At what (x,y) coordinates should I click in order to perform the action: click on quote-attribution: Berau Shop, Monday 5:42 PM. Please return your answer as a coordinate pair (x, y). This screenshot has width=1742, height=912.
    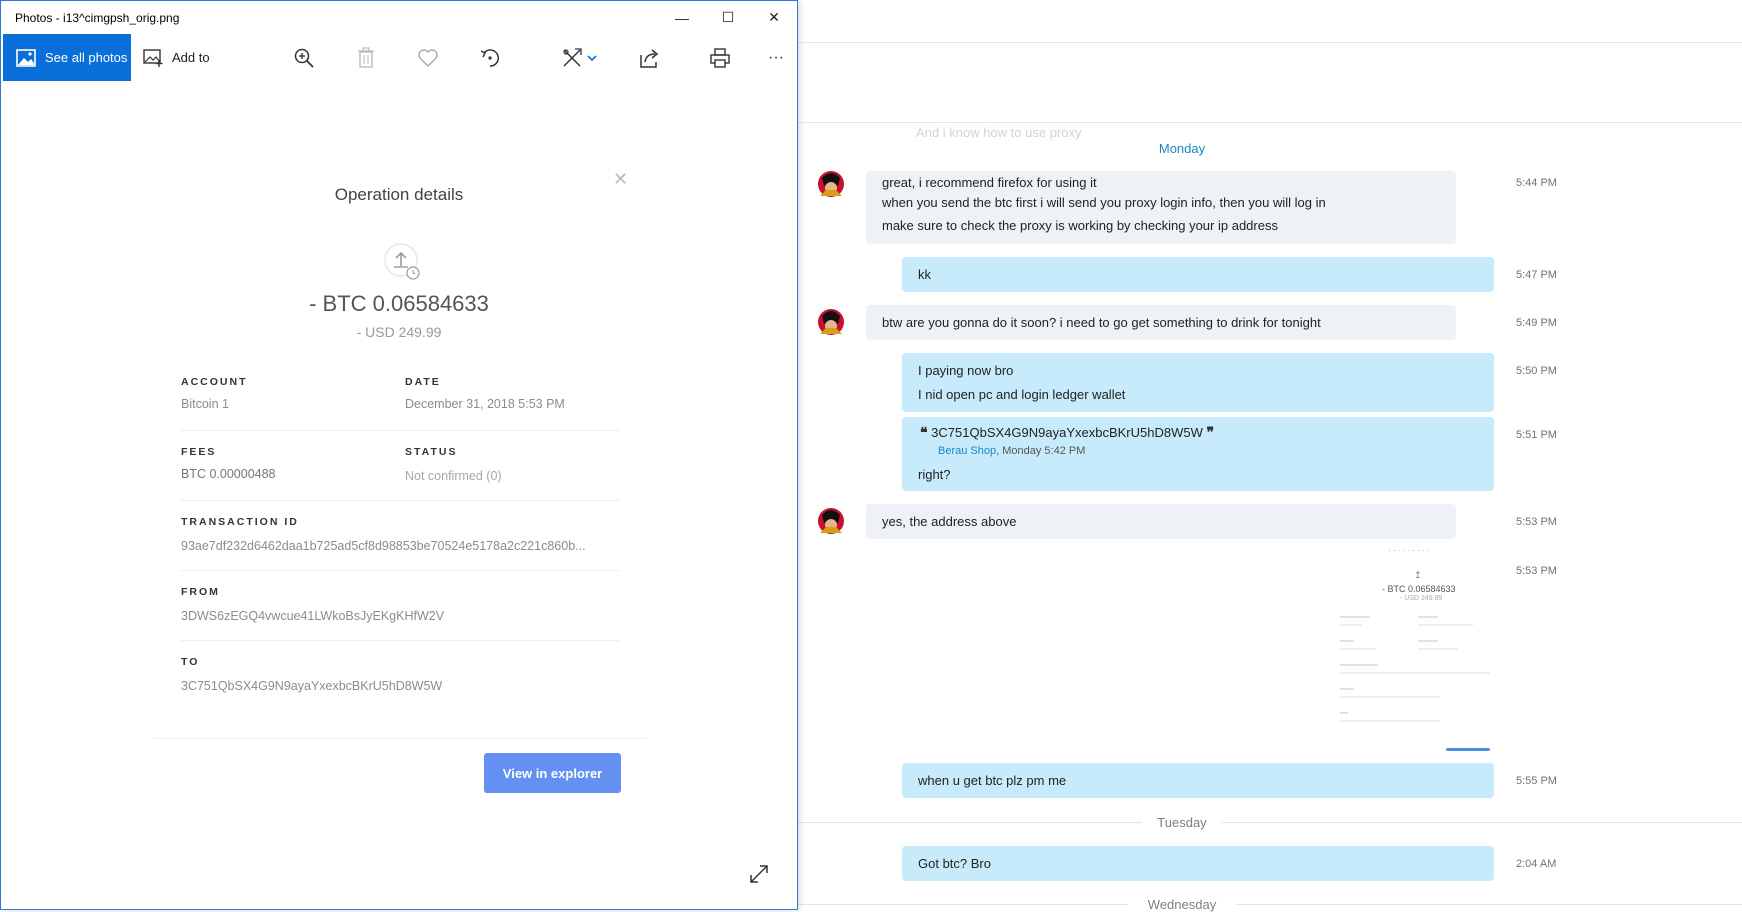
    Looking at the image, I should click on (1011, 451).